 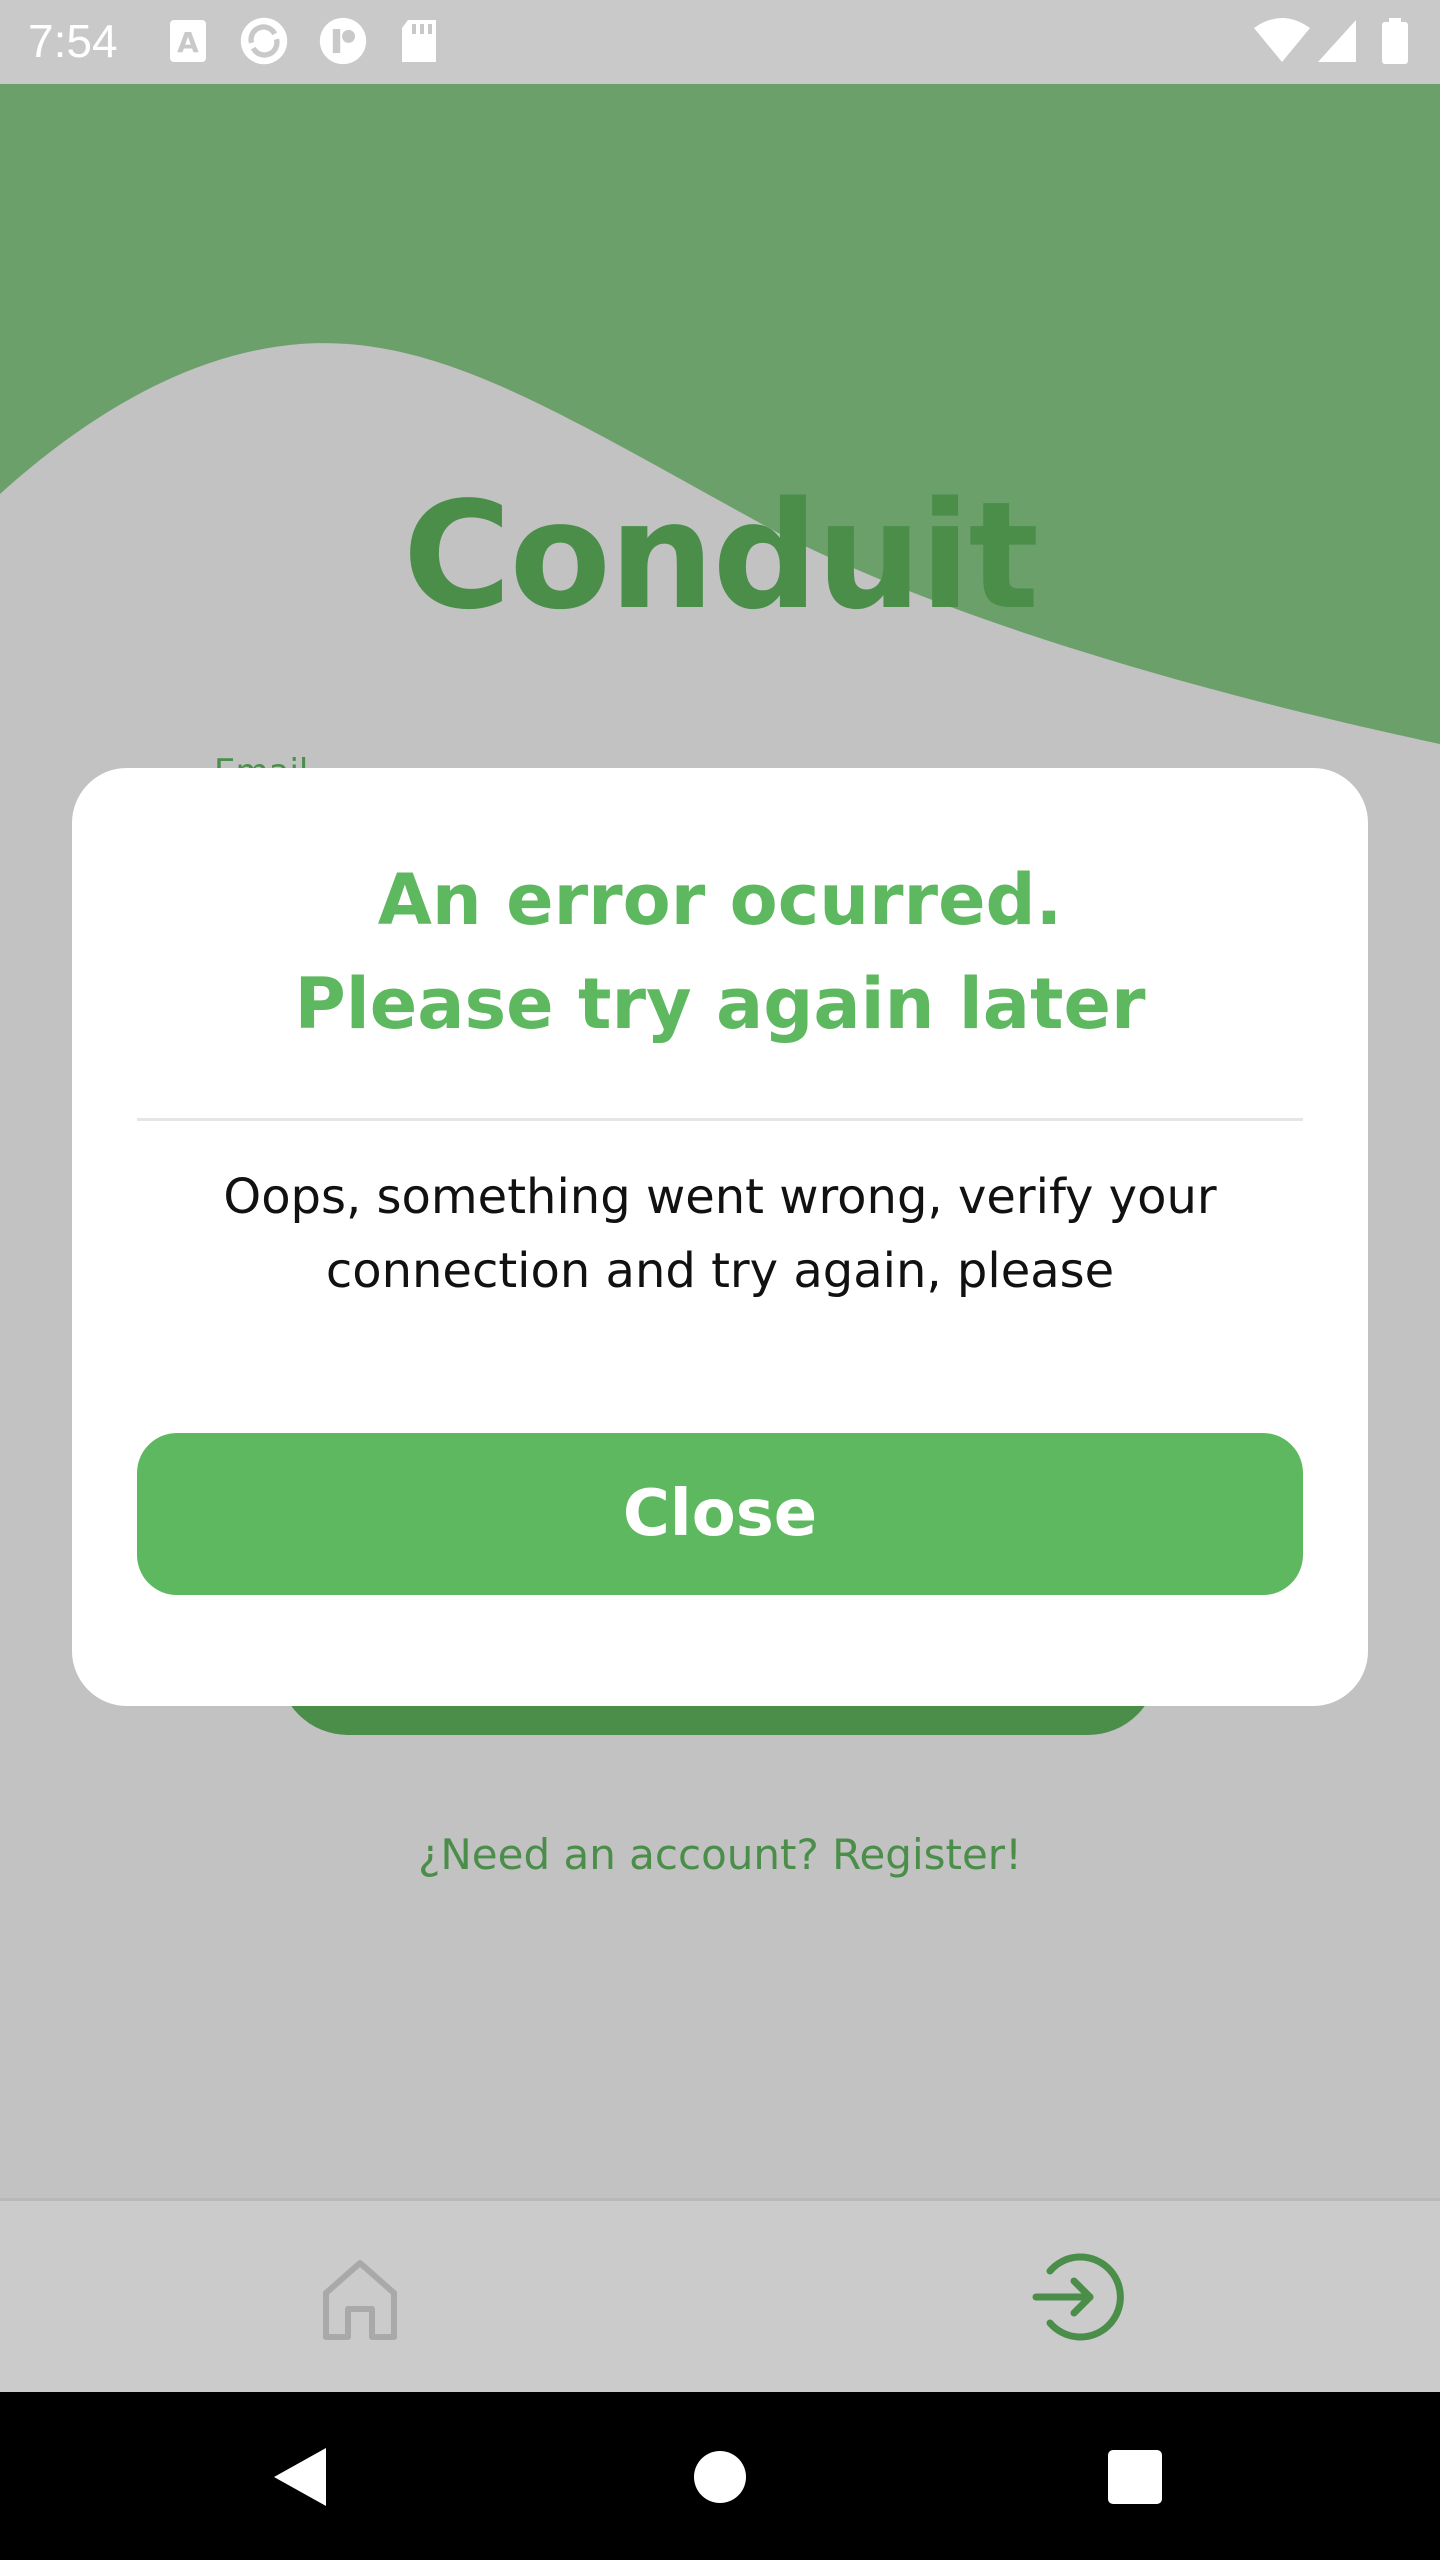 What do you see at coordinates (1337, 41) in the screenshot?
I see `signal-icon` at bounding box center [1337, 41].